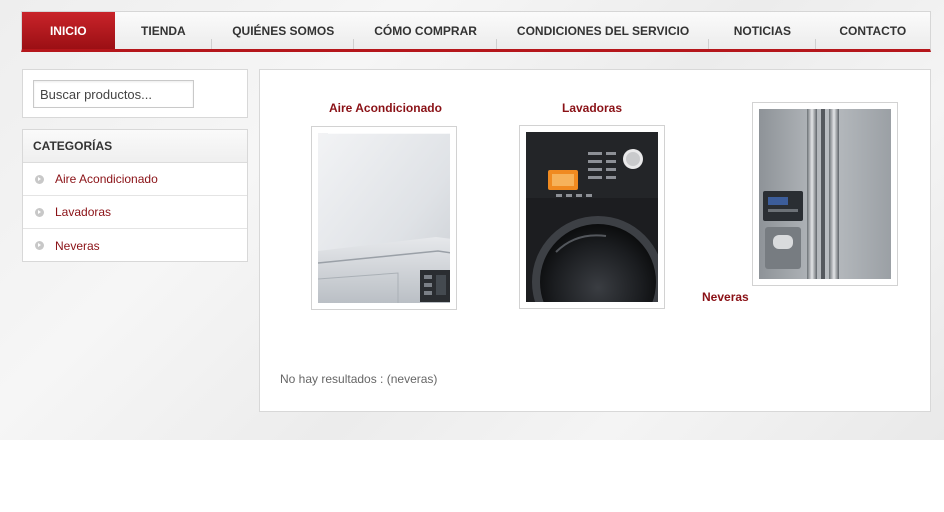 The image size is (944, 512). What do you see at coordinates (135, 245) in the screenshot?
I see `category-item-neveras: Neveras` at bounding box center [135, 245].